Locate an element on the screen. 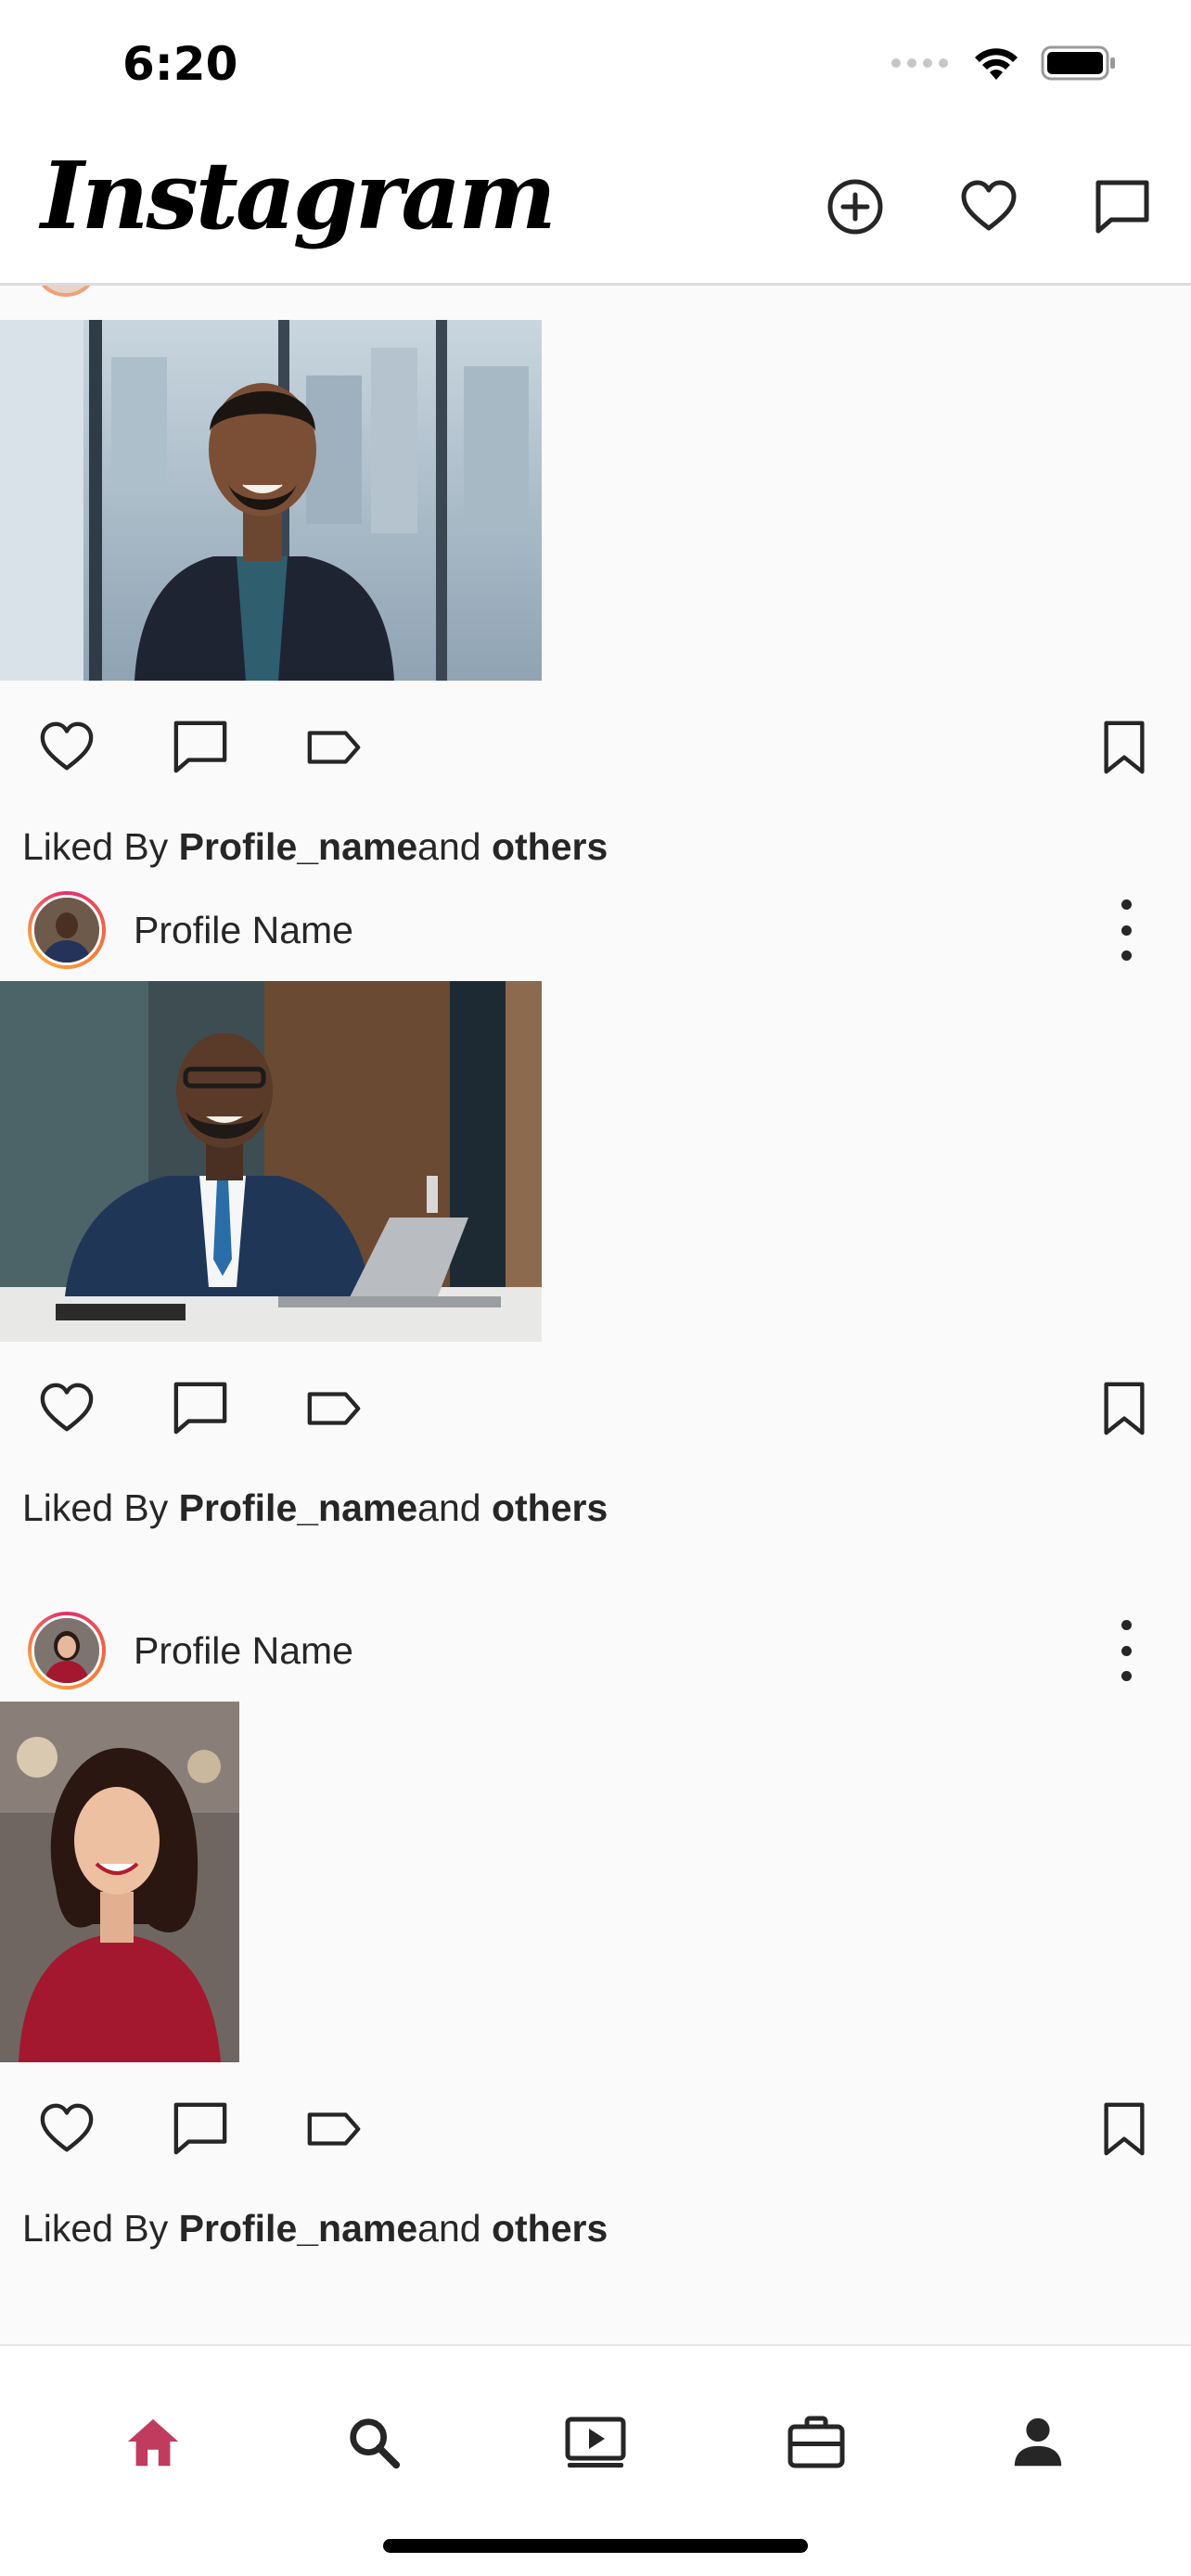  messages-button is located at coordinates (1122, 207).